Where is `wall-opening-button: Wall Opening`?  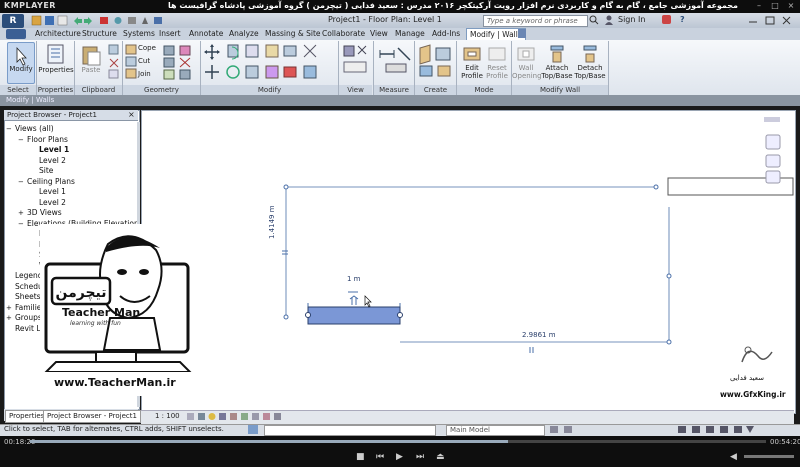
wall-opening-button: Wall Opening is located at coordinates (527, 72).